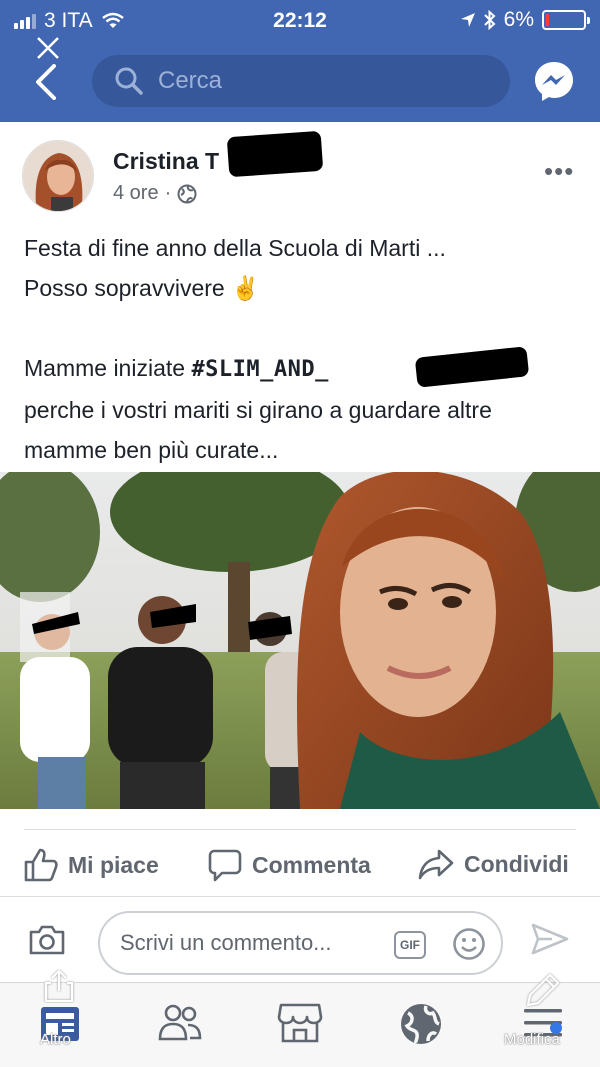 The image size is (600, 1067). Describe the element at coordinates (518, 19) in the screenshot. I see `battery-percent: 6%` at that location.